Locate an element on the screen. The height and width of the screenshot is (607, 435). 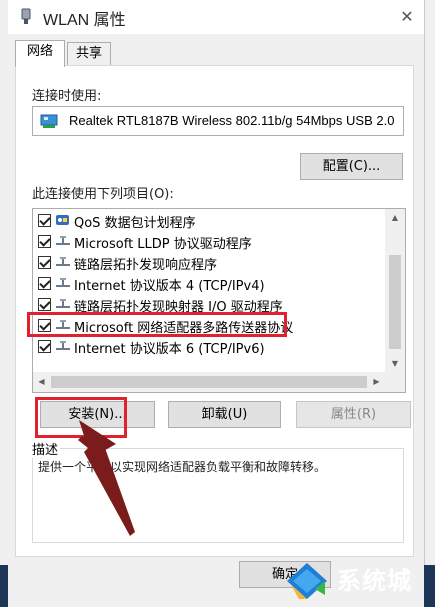
title-bar: WLAN 属性 ✕ is located at coordinates (216, 17).